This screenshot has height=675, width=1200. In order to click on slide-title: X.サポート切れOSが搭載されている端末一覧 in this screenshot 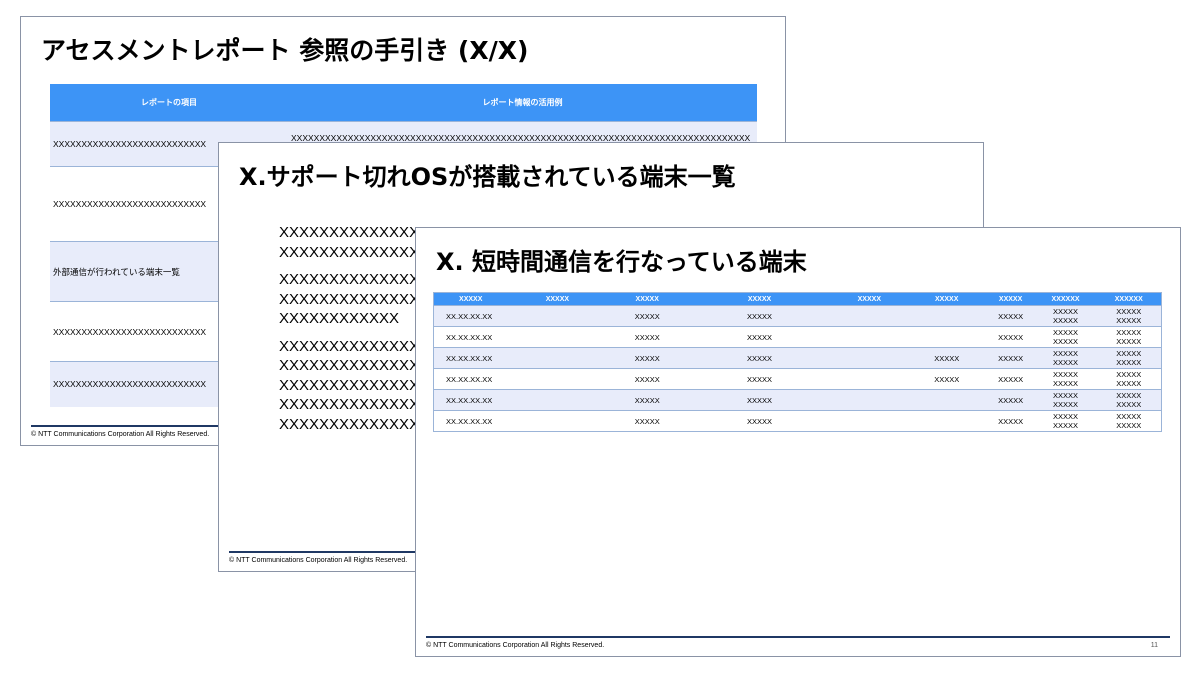, I will do `click(487, 177)`.